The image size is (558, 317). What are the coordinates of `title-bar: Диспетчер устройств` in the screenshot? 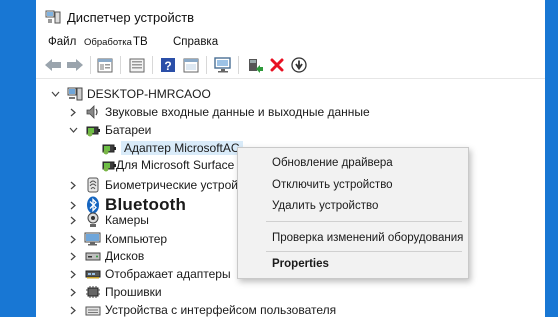 It's located at (290, 17).